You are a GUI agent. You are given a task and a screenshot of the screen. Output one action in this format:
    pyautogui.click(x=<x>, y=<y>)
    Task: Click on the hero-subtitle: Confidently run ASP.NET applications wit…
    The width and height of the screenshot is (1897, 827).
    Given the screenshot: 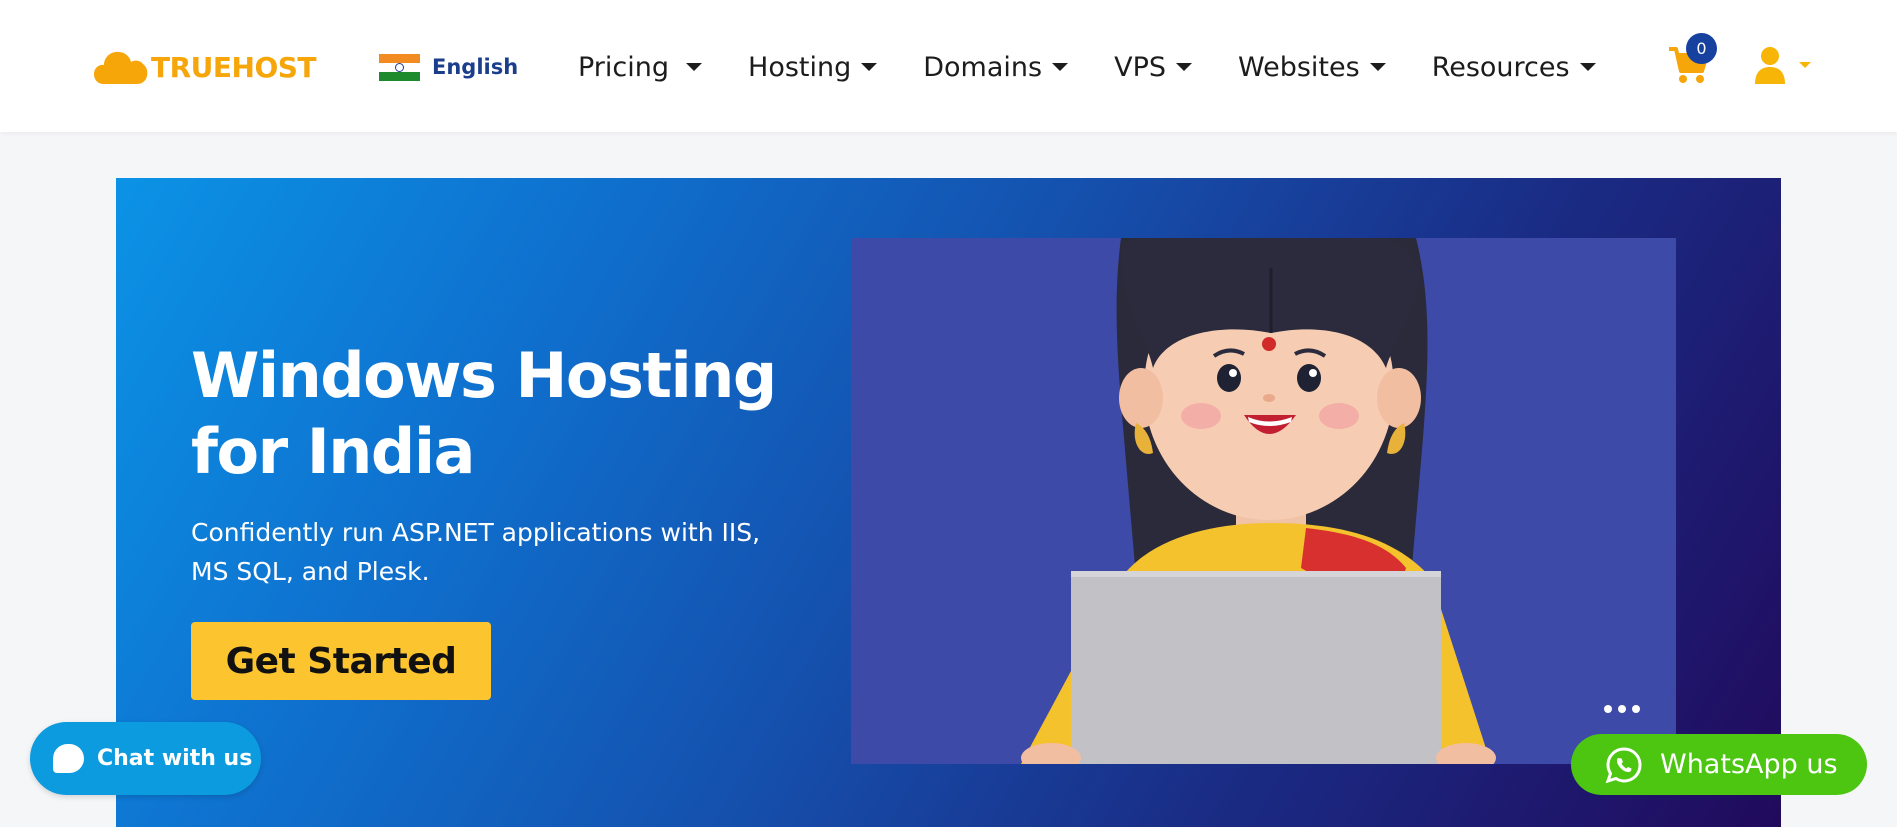 What is the action you would take?
    pyautogui.click(x=476, y=552)
    